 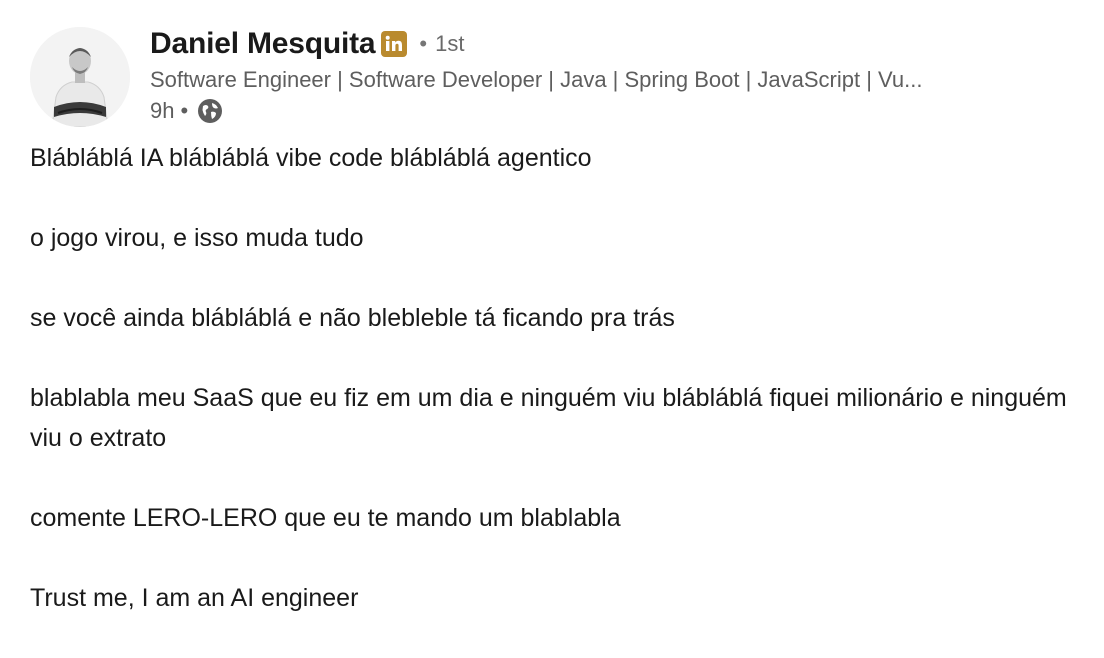 What do you see at coordinates (620, 44) in the screenshot?
I see `name-row: Daniel Mesquita • 1st` at bounding box center [620, 44].